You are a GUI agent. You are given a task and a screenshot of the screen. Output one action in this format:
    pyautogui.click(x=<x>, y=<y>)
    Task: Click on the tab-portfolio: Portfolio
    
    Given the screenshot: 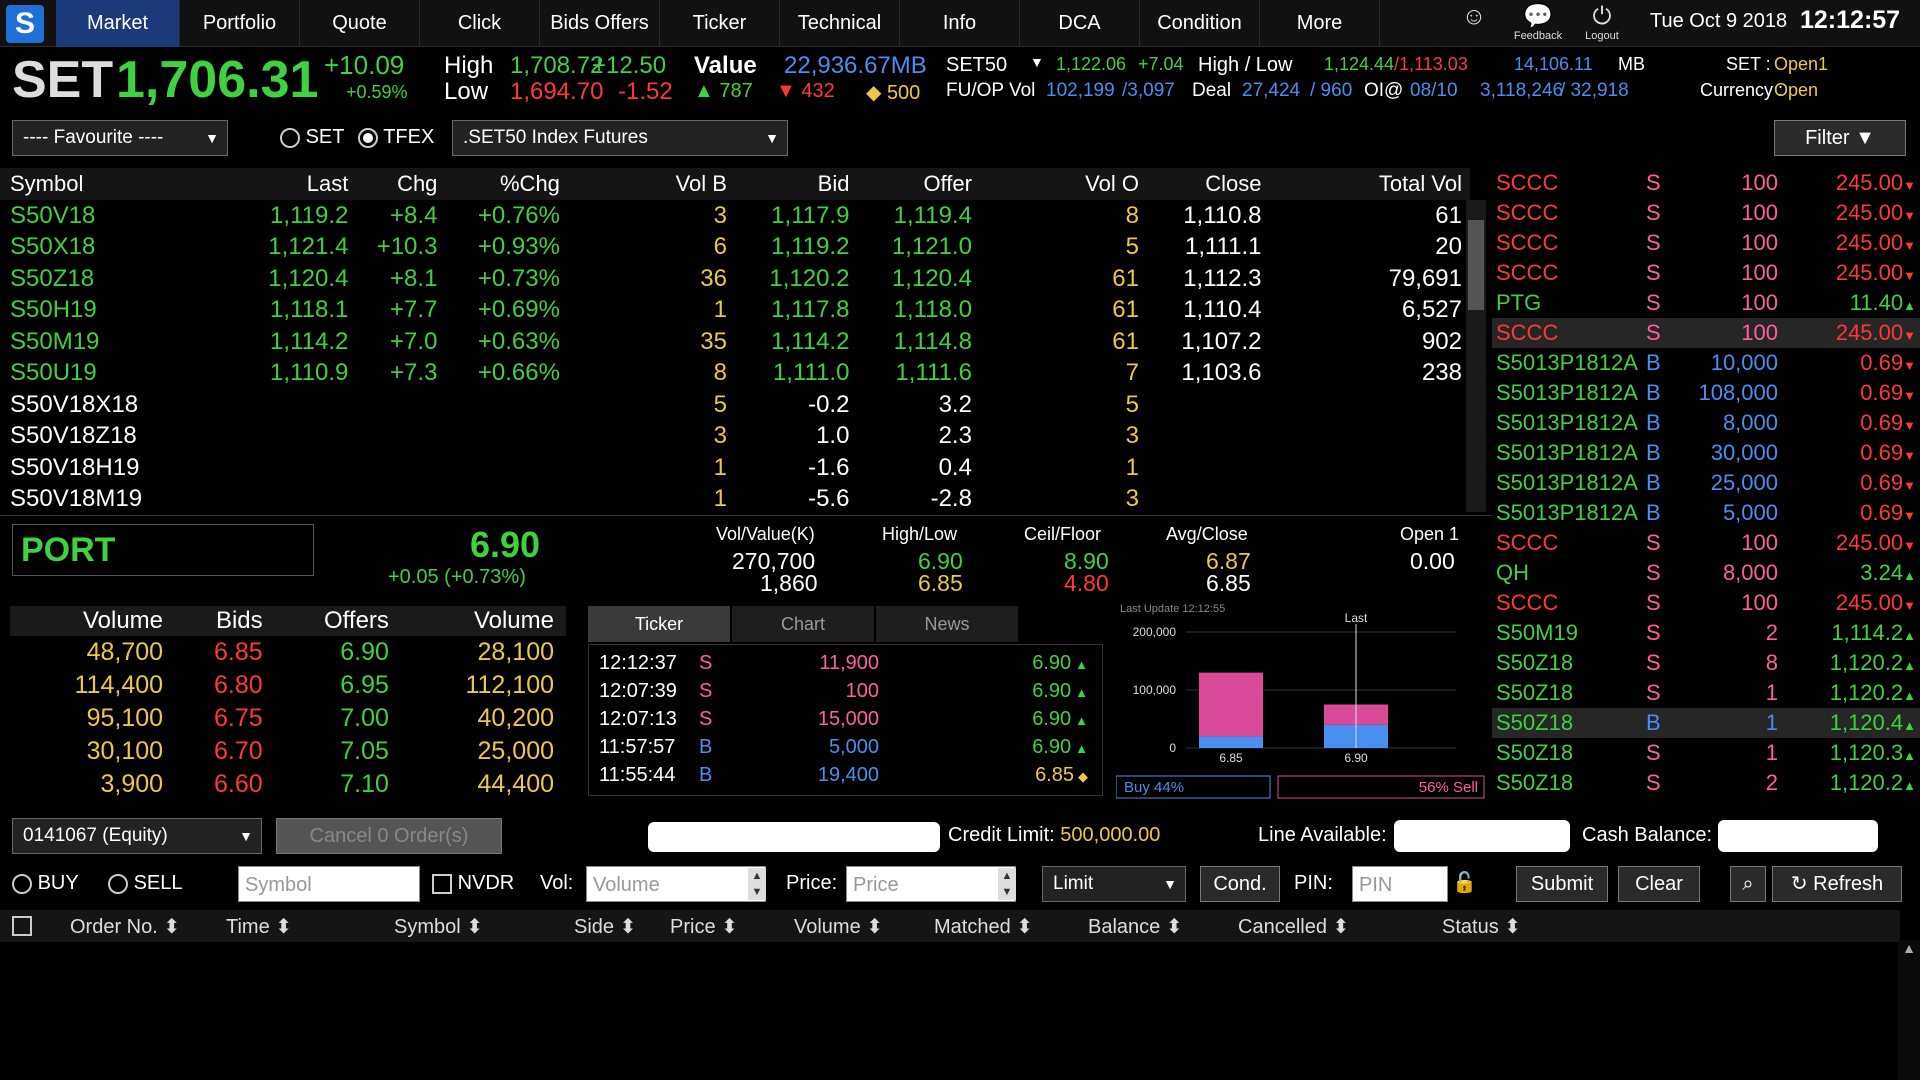 What is the action you would take?
    pyautogui.click(x=240, y=23)
    